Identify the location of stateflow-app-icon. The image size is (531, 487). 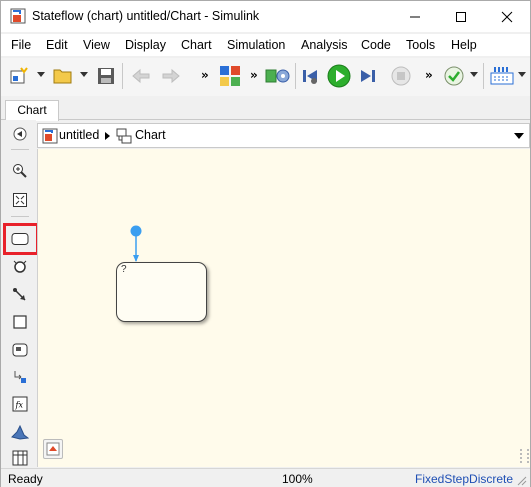
(19, 17).